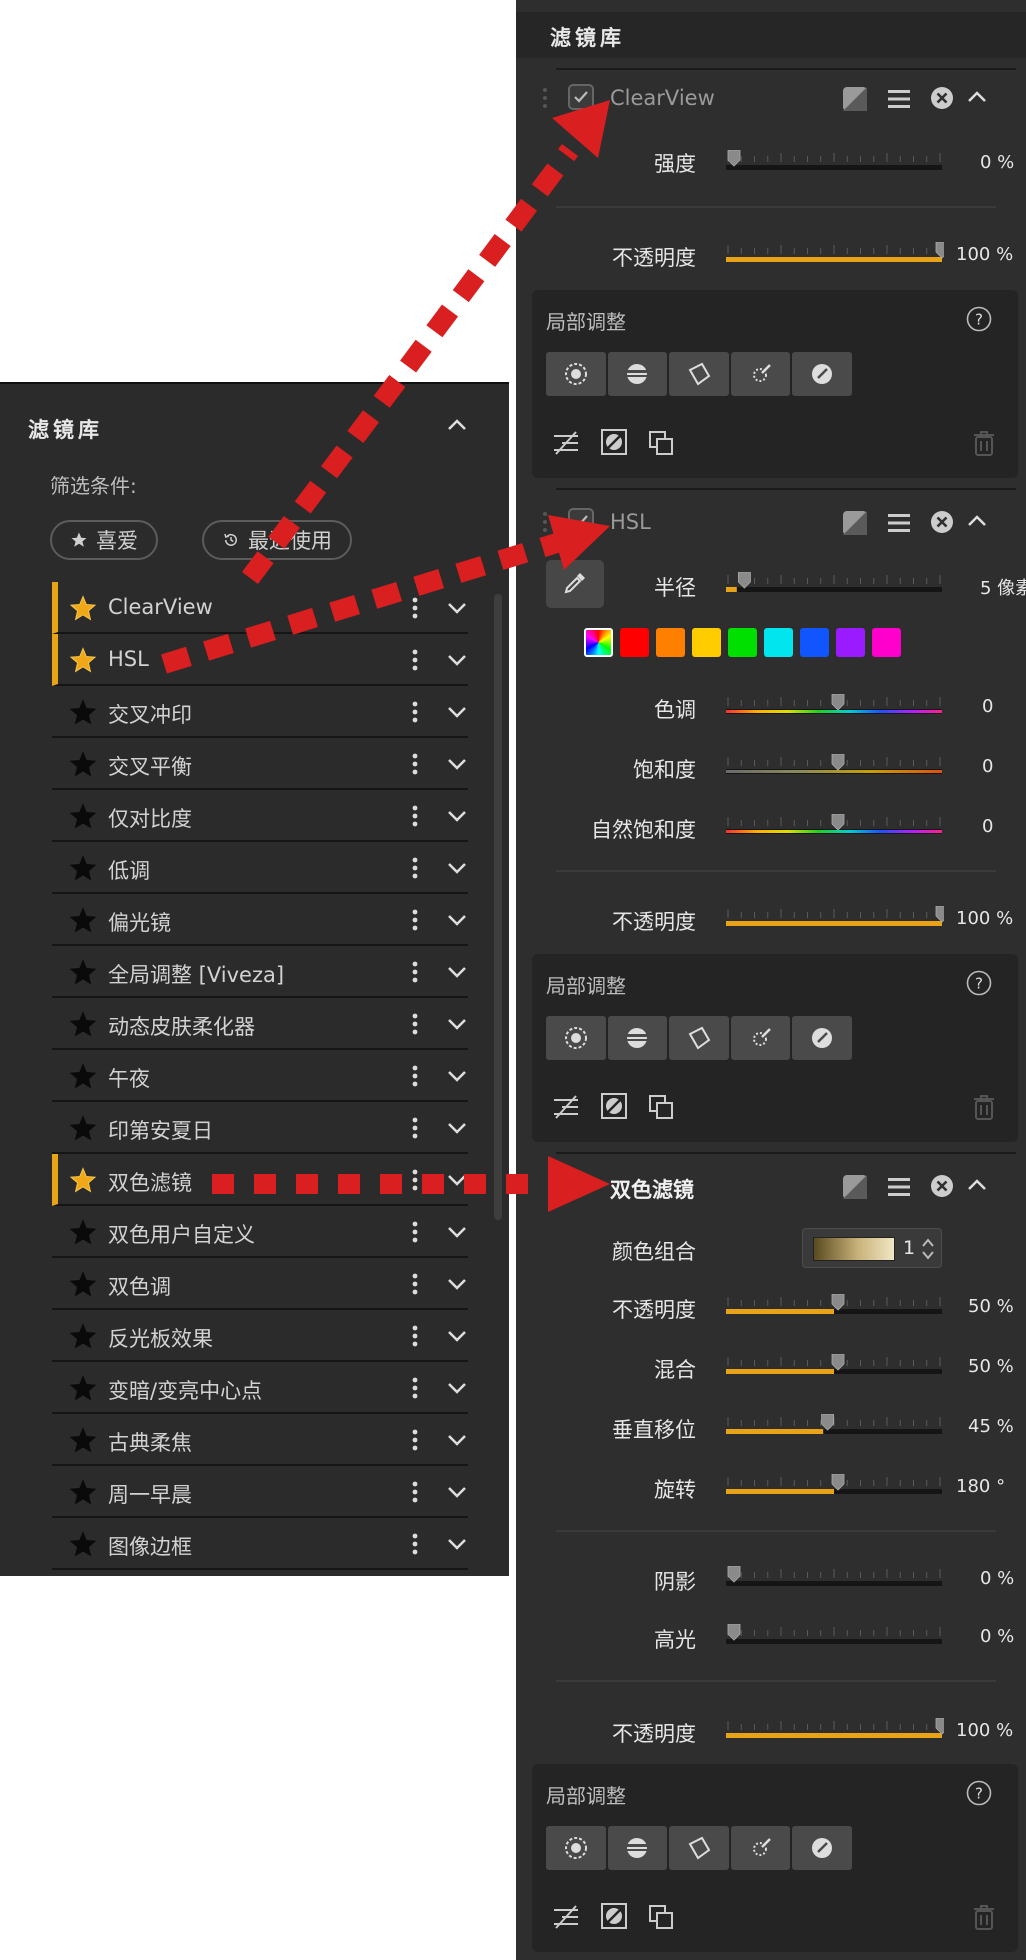  I want to click on filter-list-item: 双色用户自定义, so click(260, 1232).